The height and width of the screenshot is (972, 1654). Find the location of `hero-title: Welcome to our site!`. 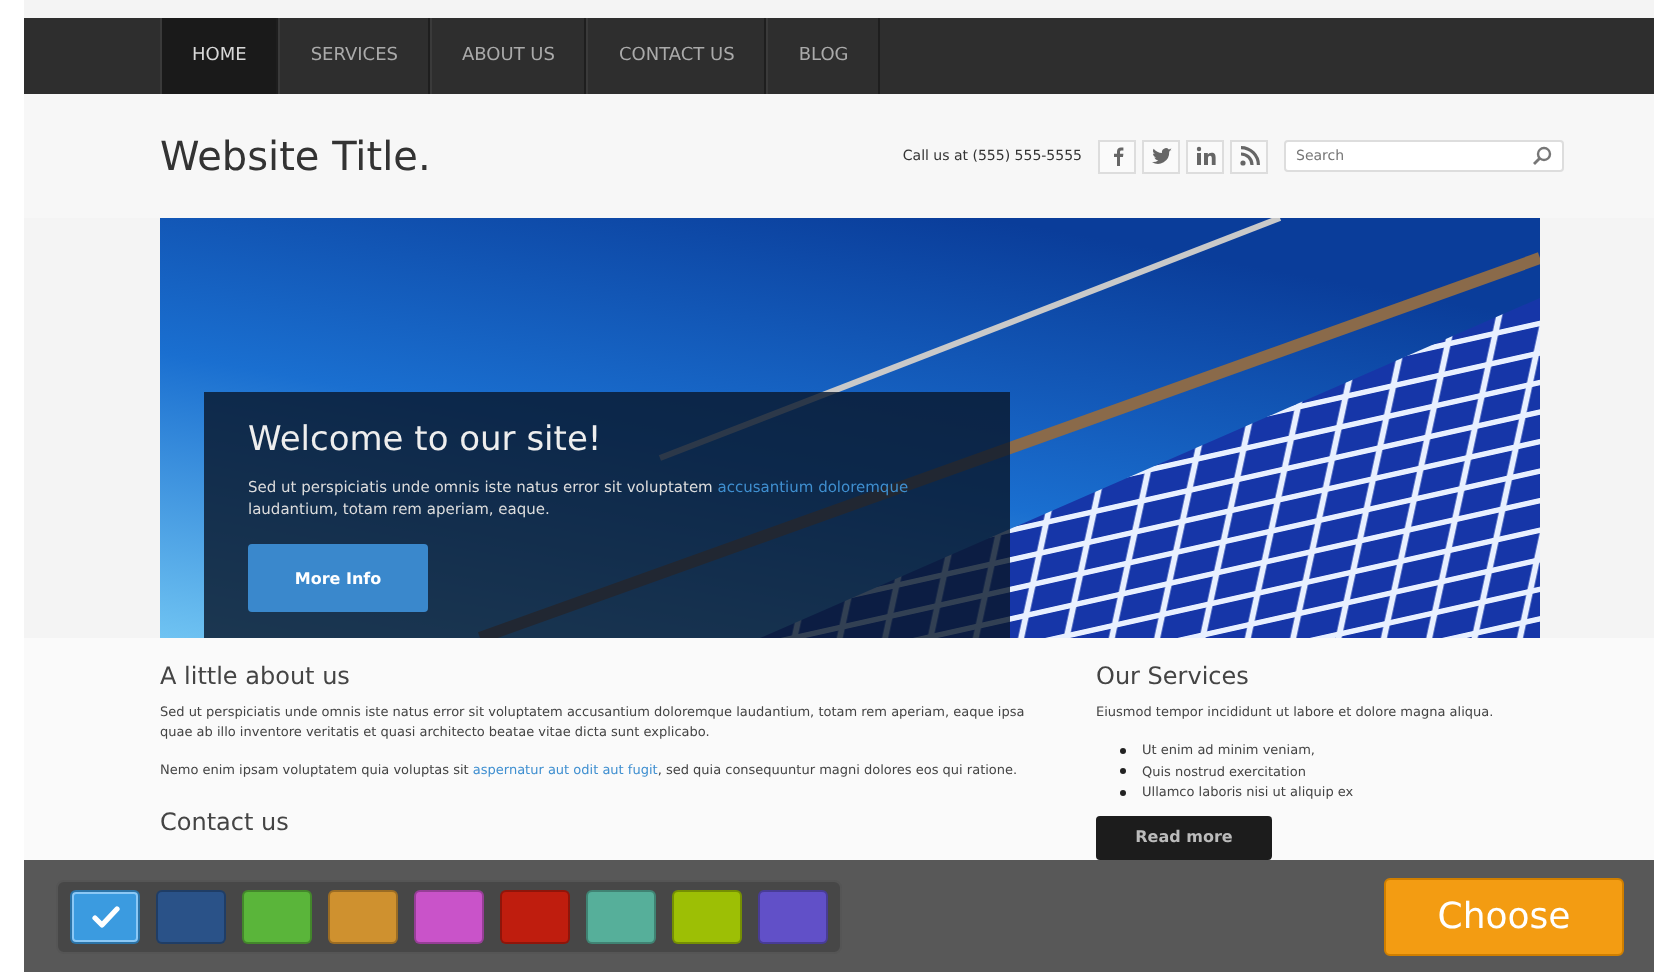

hero-title: Welcome to our site! is located at coordinates (426, 440).